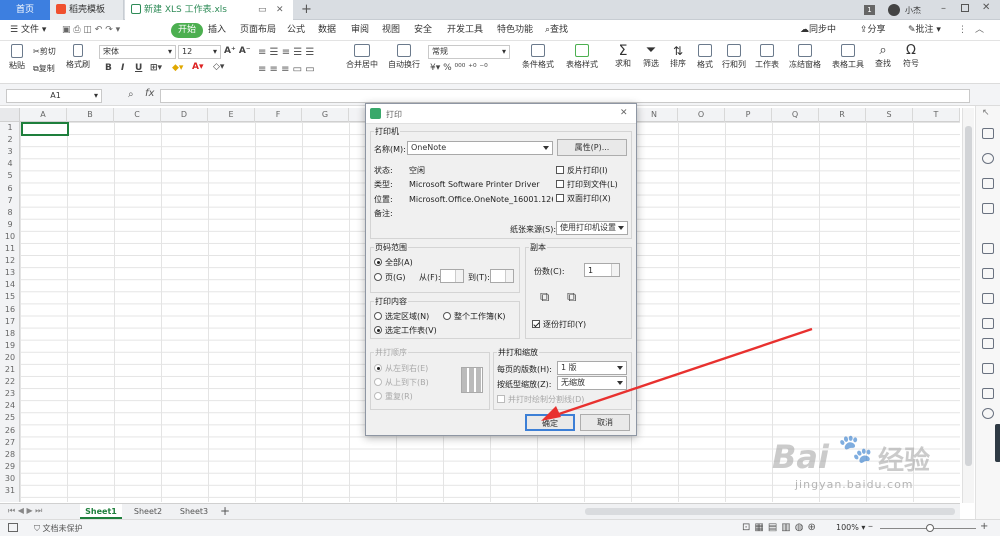  I want to click on red-arrow-annotation, so click(677, 374).